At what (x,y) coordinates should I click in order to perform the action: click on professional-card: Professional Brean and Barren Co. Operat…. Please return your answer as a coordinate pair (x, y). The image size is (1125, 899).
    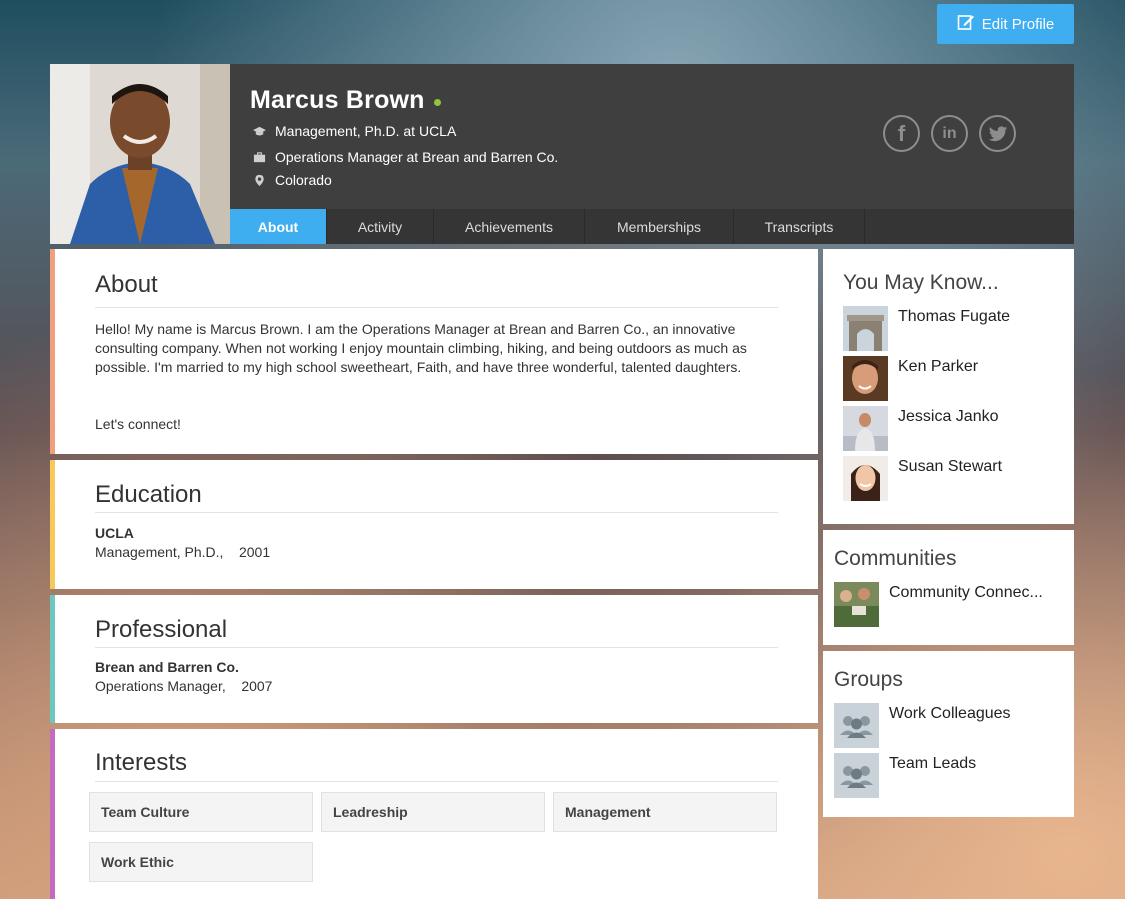
    Looking at the image, I should click on (434, 659).